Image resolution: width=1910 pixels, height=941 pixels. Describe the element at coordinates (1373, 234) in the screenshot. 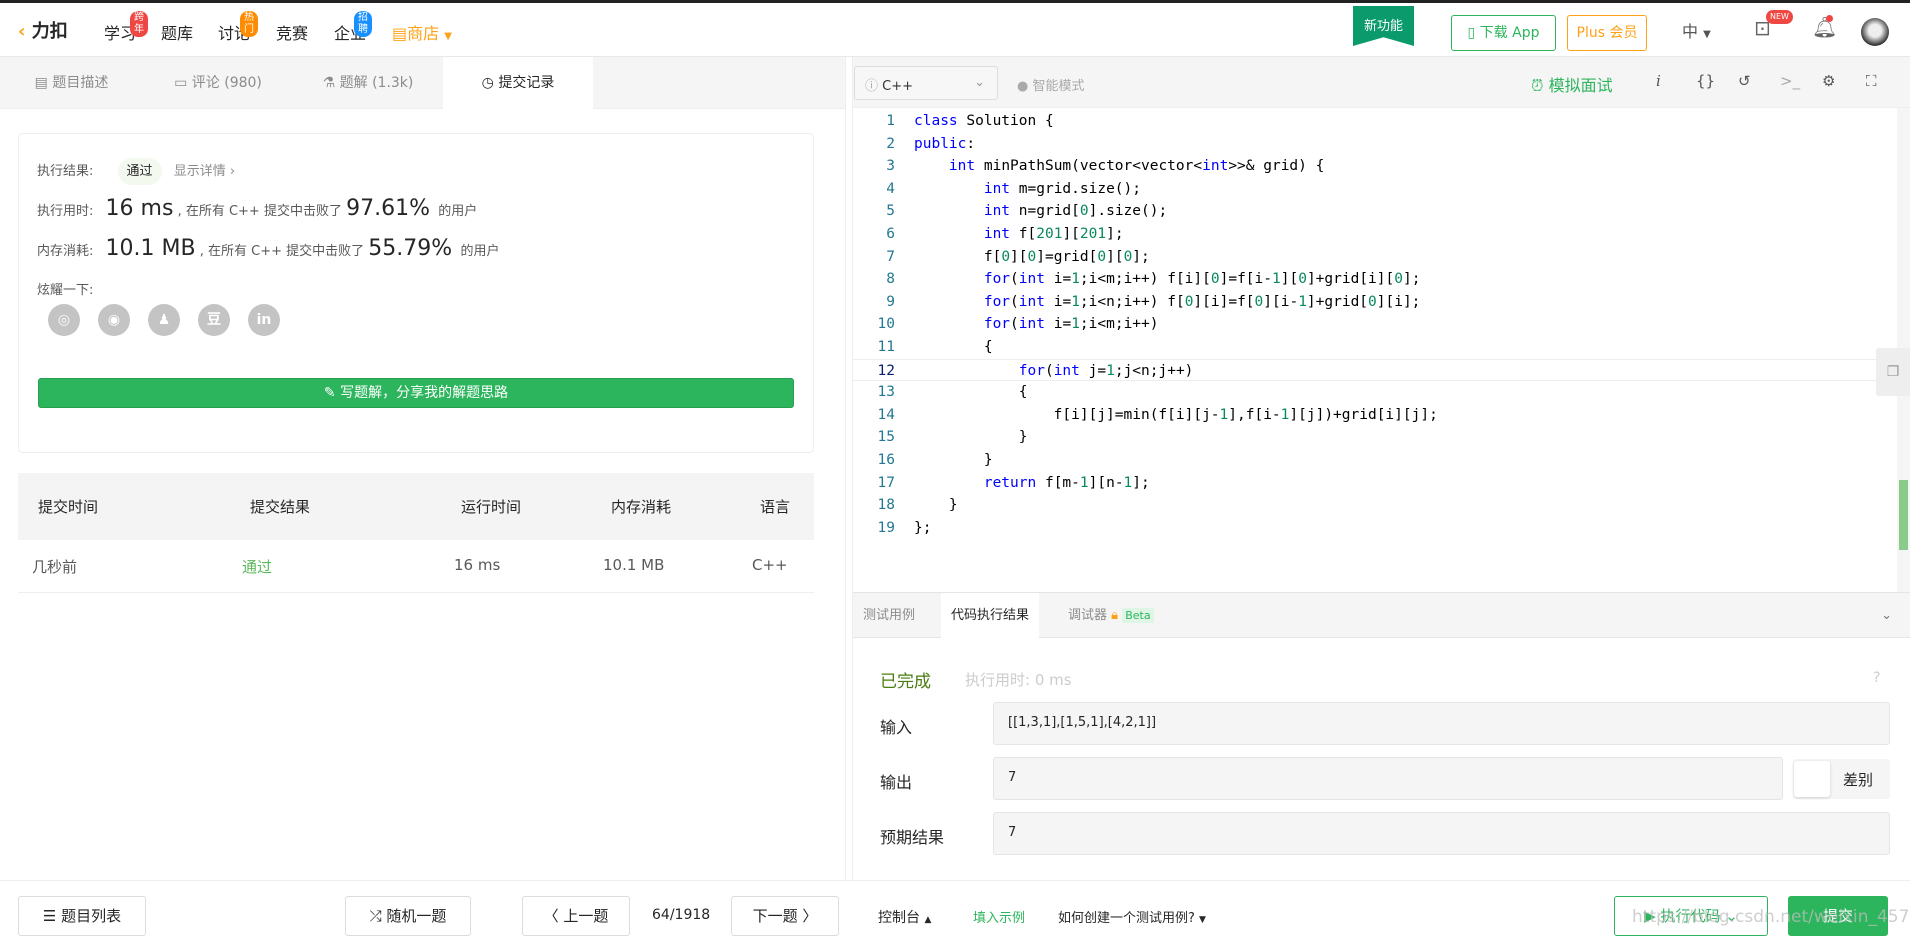

I see `code-line: 6 int f[201][201];` at that location.